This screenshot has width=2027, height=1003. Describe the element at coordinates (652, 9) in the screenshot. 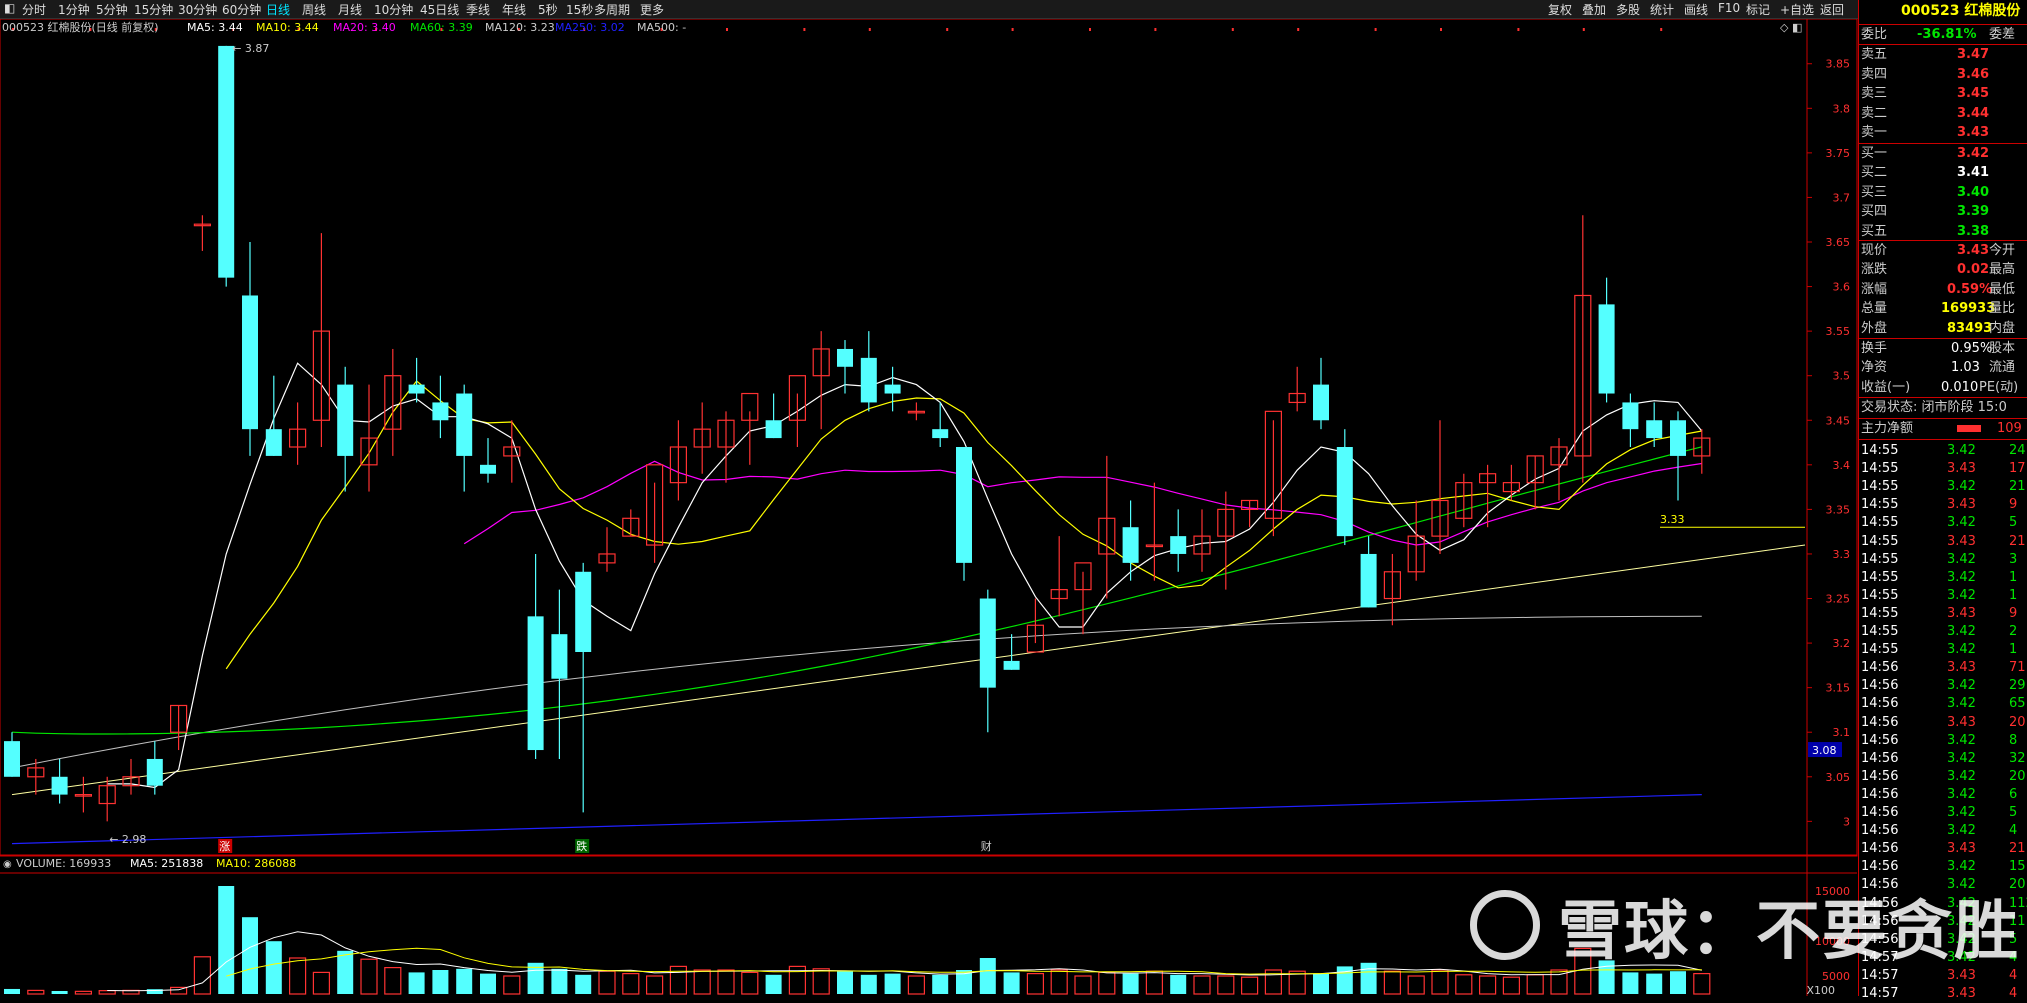

I see `period-tab-16: 更多` at that location.